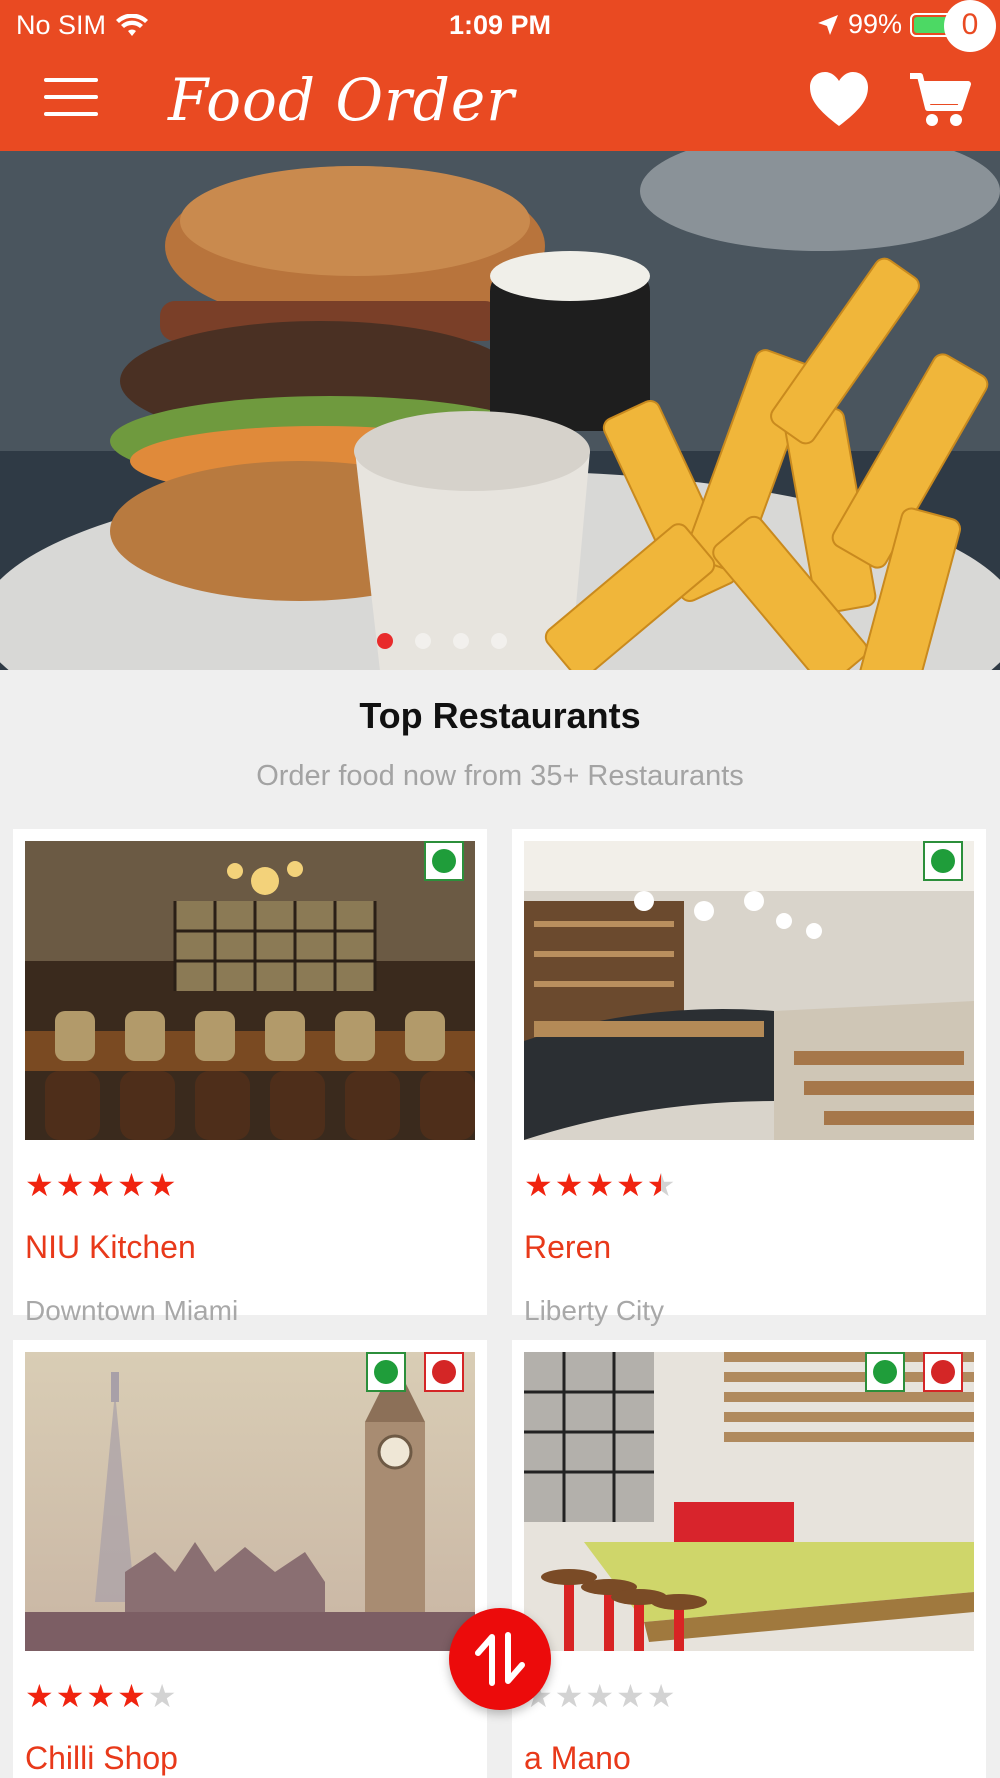 The width and height of the screenshot is (1000, 1778). I want to click on nav-bar: Food Order, so click(500, 100).